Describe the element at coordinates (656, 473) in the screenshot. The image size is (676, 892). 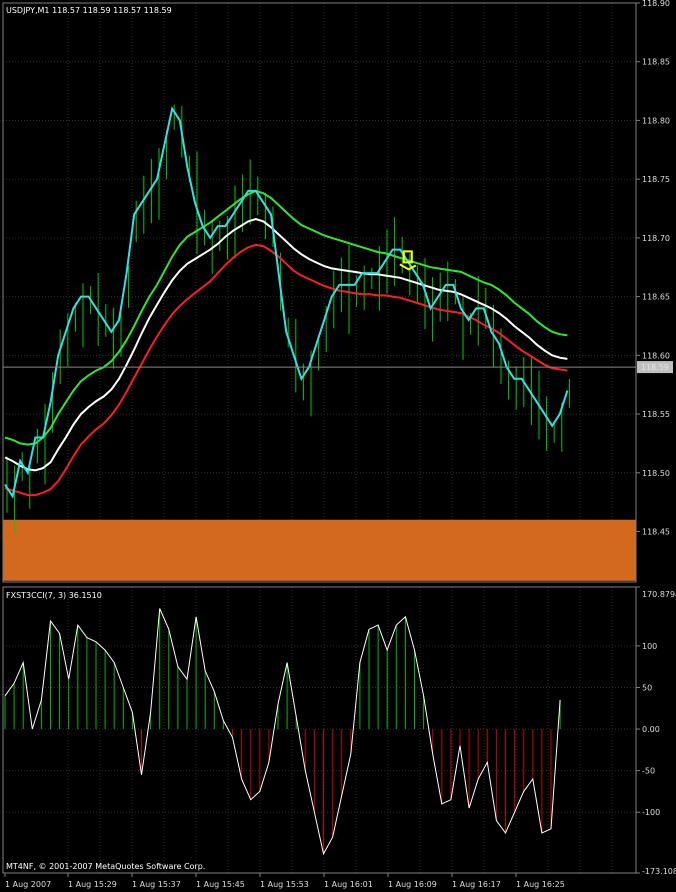
I see `price-axis-label: 118.50` at that location.